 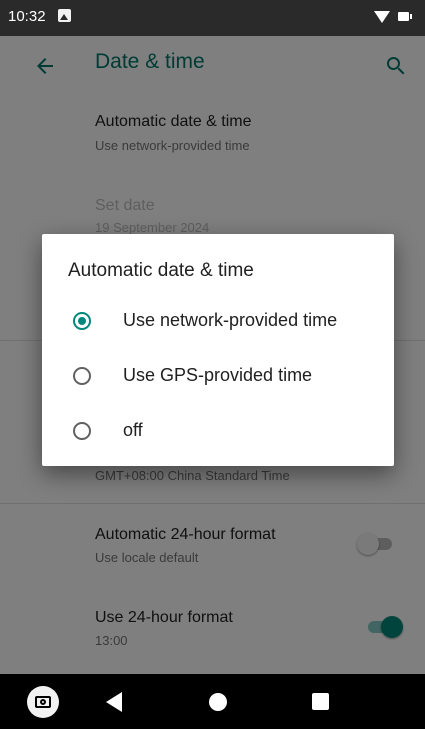 What do you see at coordinates (230, 320) in the screenshot?
I see `option-label: Use network-provided time` at bounding box center [230, 320].